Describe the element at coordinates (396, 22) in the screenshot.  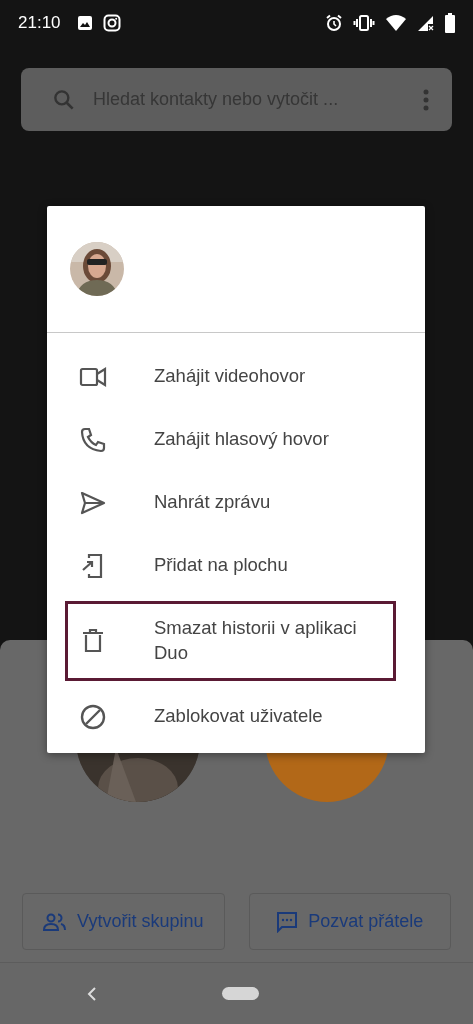
I see `wifi-icon` at that location.